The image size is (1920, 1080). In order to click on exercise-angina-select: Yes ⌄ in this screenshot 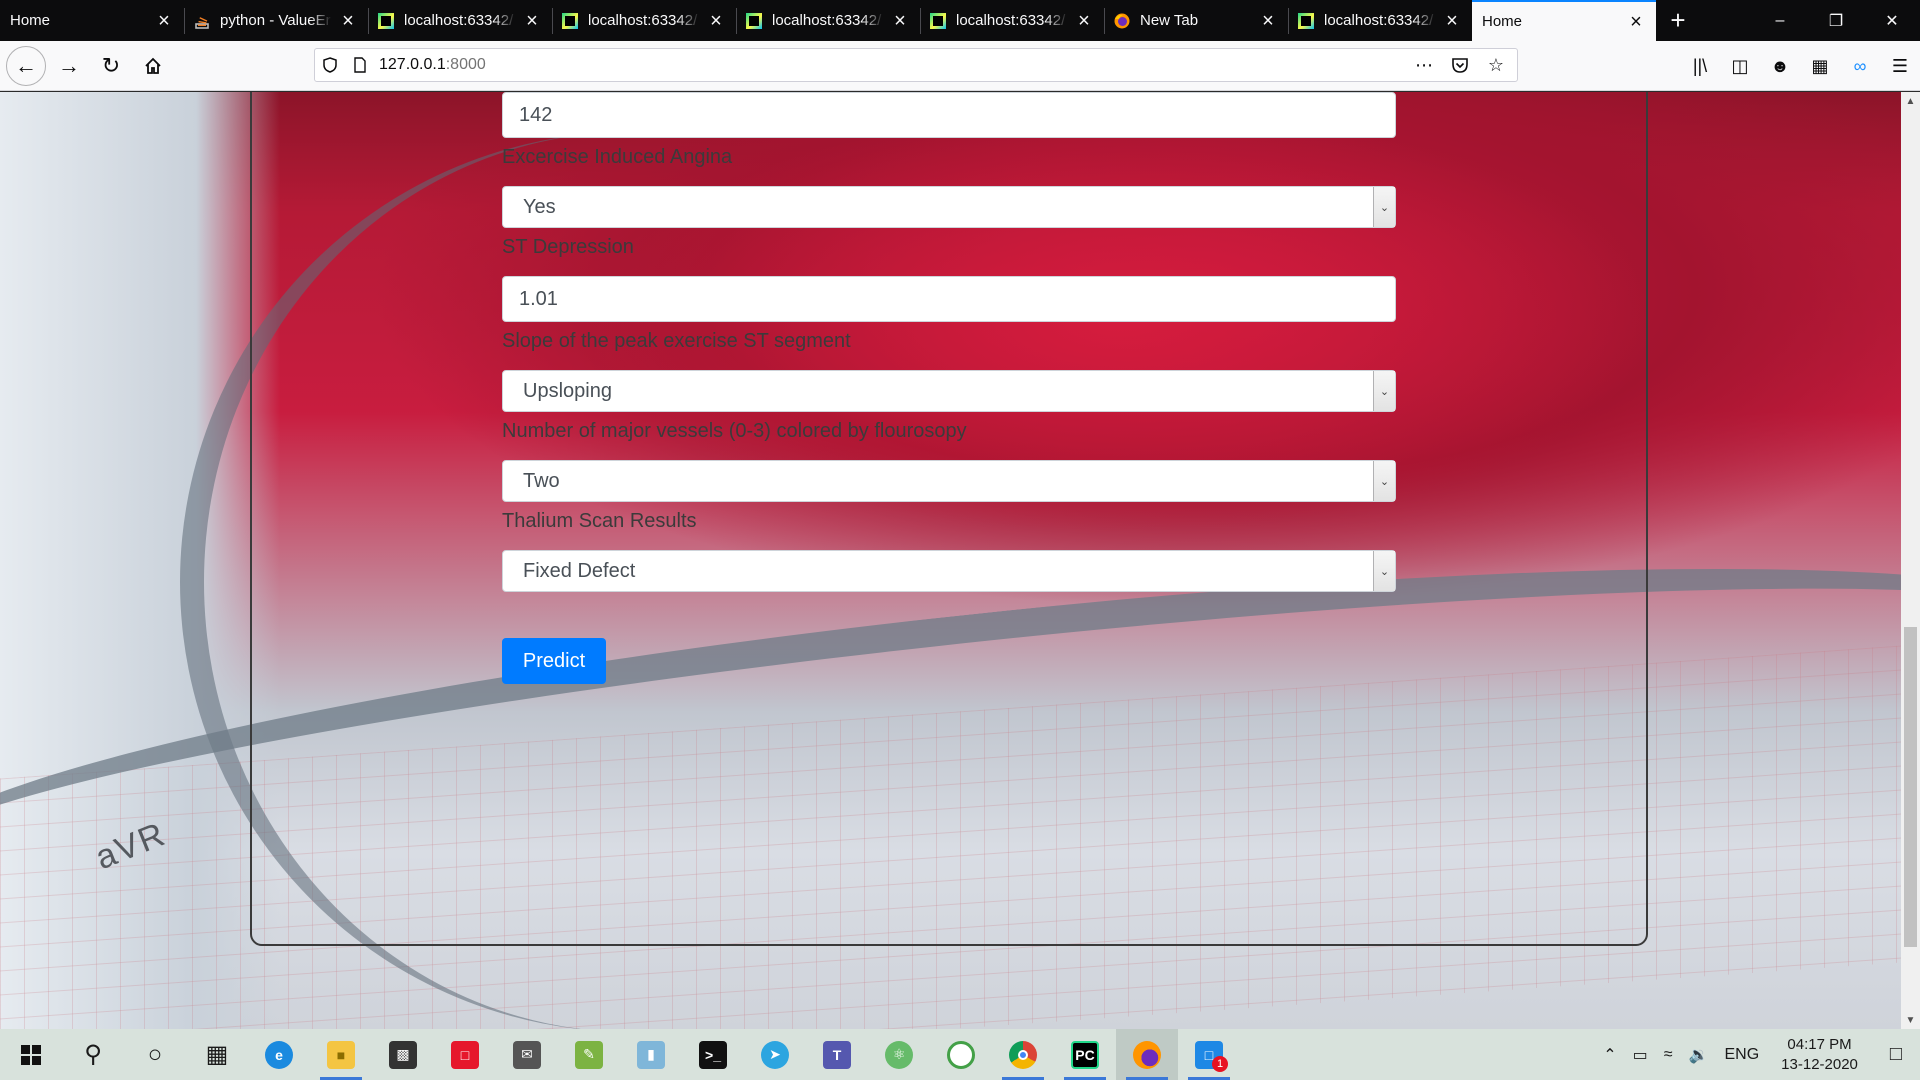, I will do `click(949, 207)`.